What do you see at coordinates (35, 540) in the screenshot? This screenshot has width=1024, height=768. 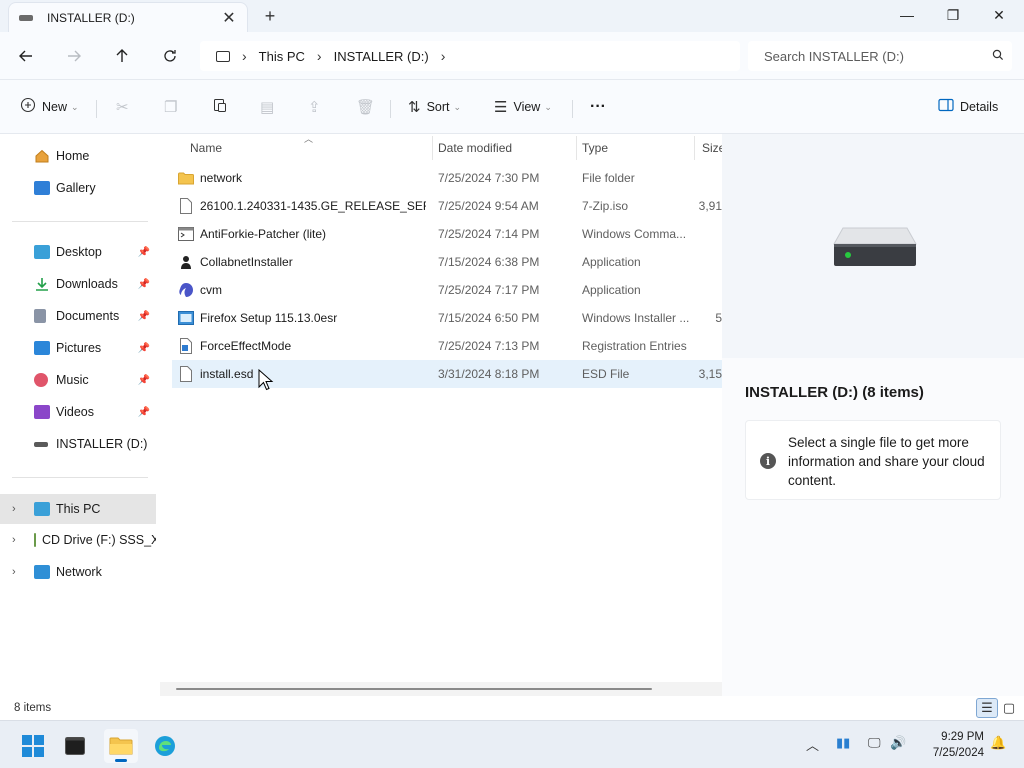 I see `cd-drive-icon` at bounding box center [35, 540].